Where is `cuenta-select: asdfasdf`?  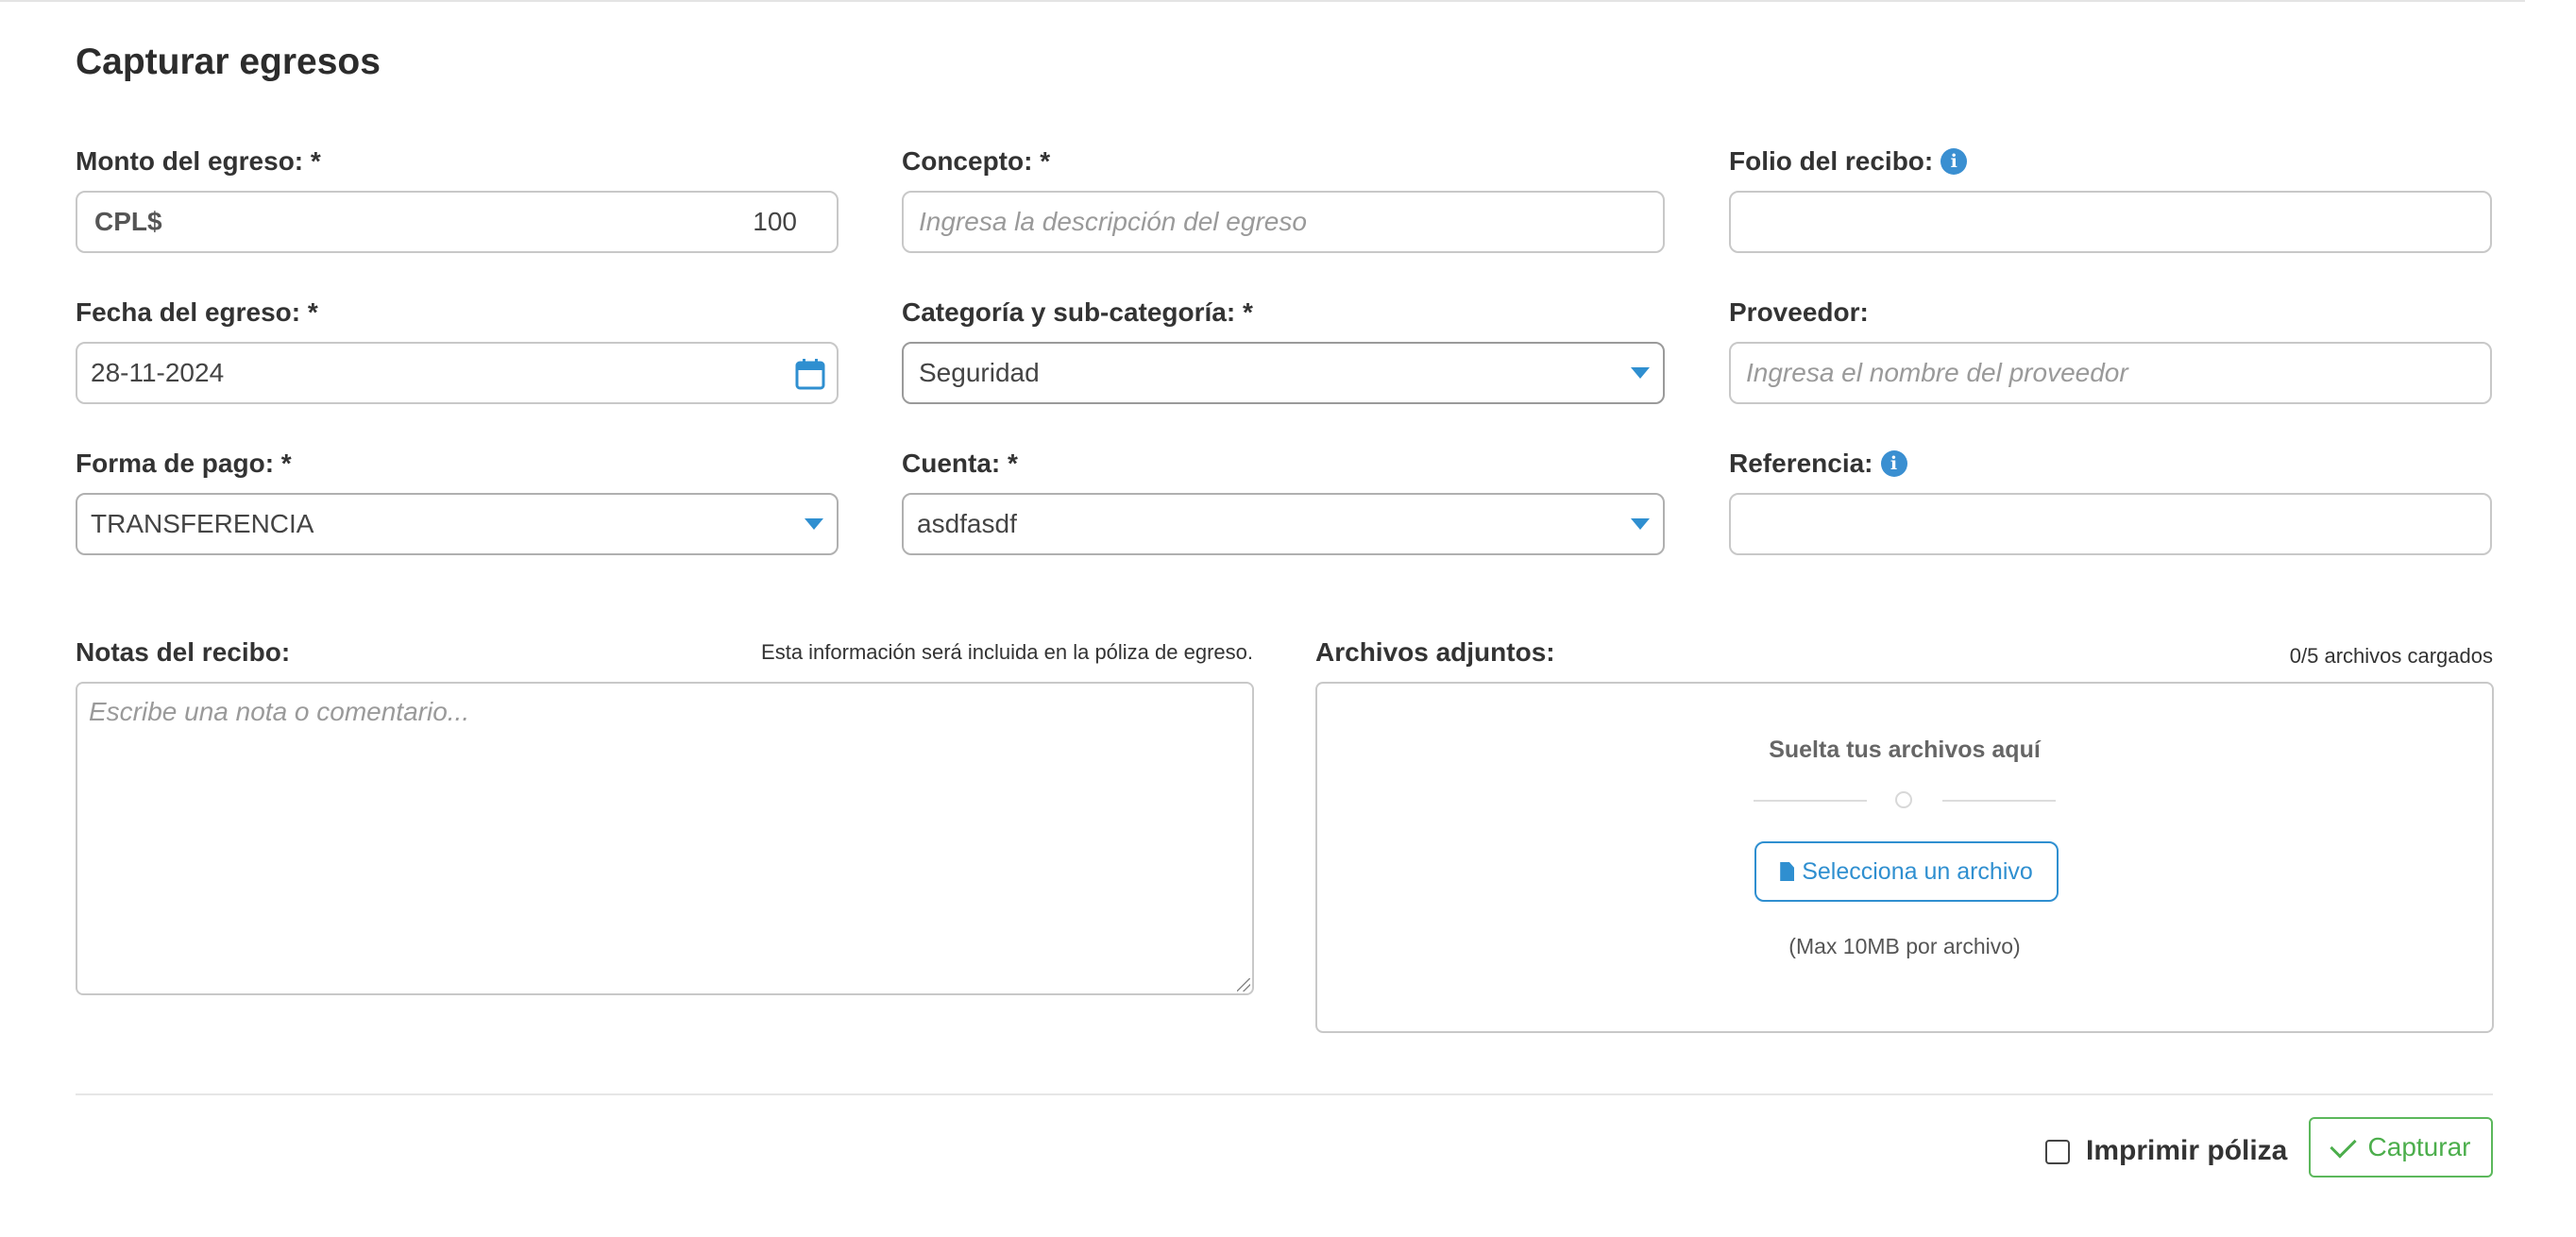
cuenta-select: asdfasdf is located at coordinates (1283, 524).